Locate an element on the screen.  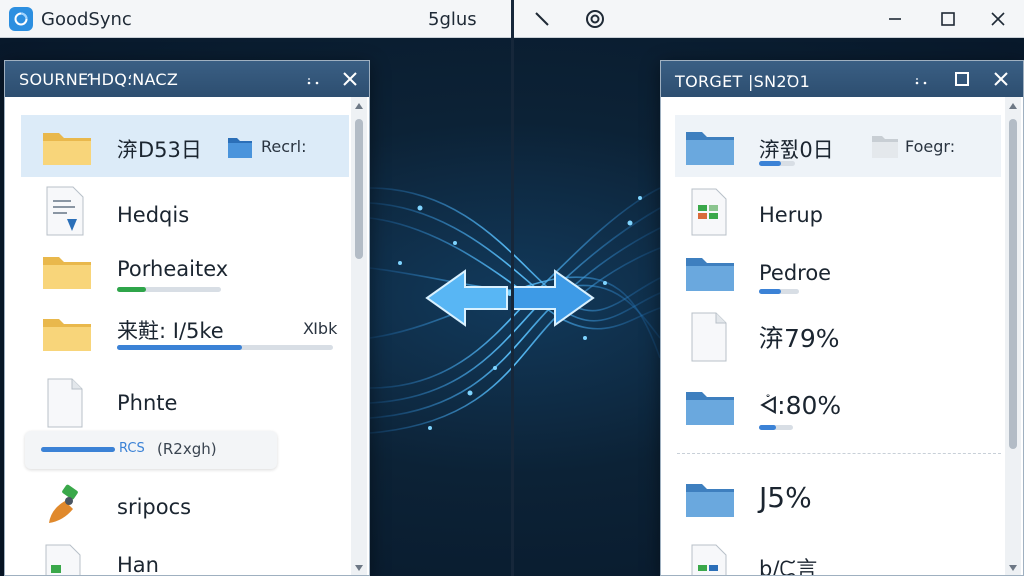
target-scrollbar is located at coordinates (1013, 336).